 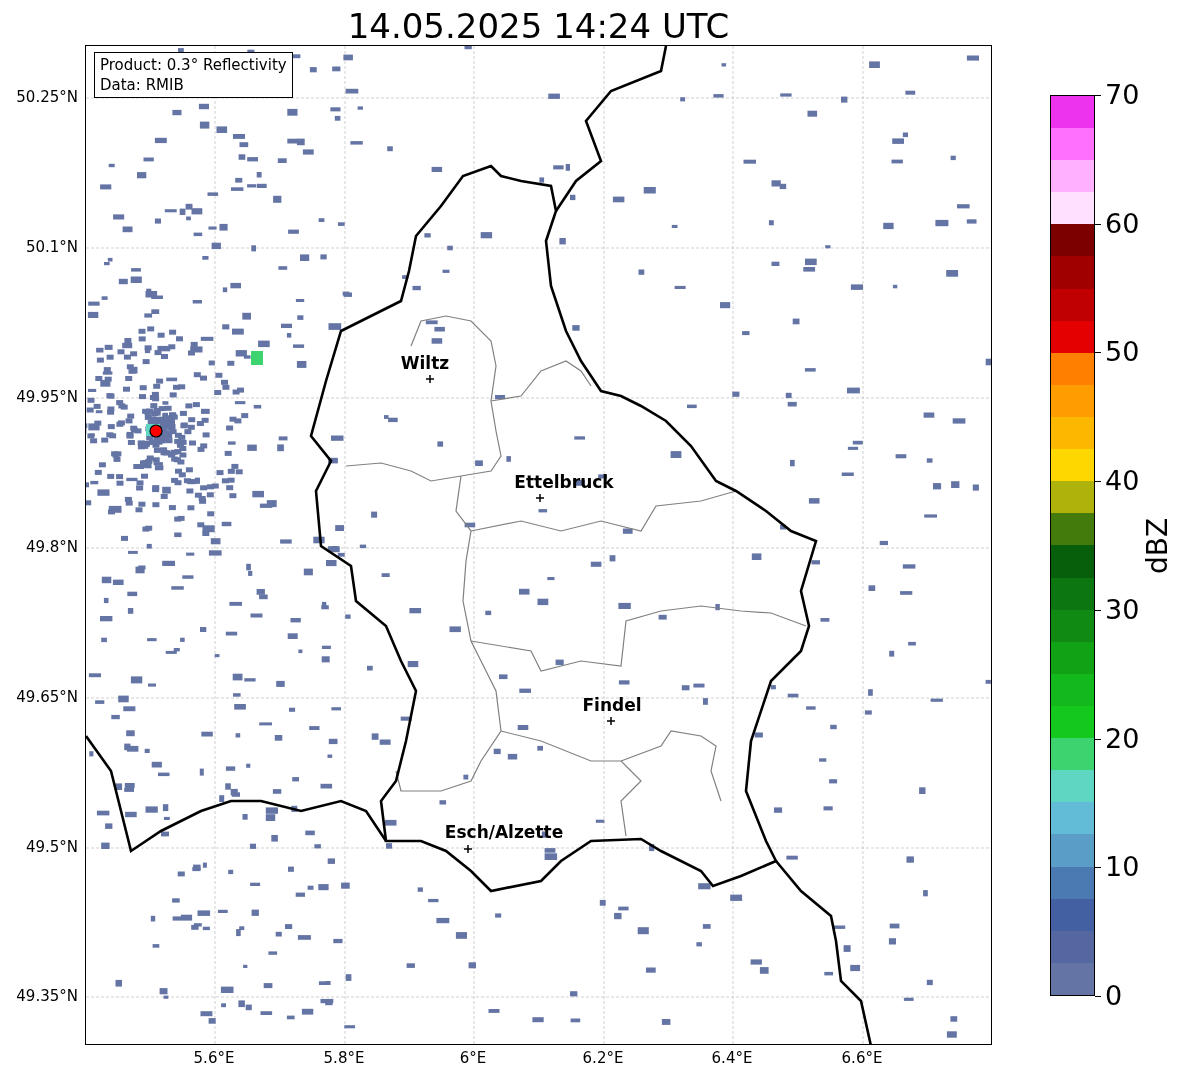 What do you see at coordinates (47, 996) in the screenshot?
I see `axis-tick-label: 49.35°N` at bounding box center [47, 996].